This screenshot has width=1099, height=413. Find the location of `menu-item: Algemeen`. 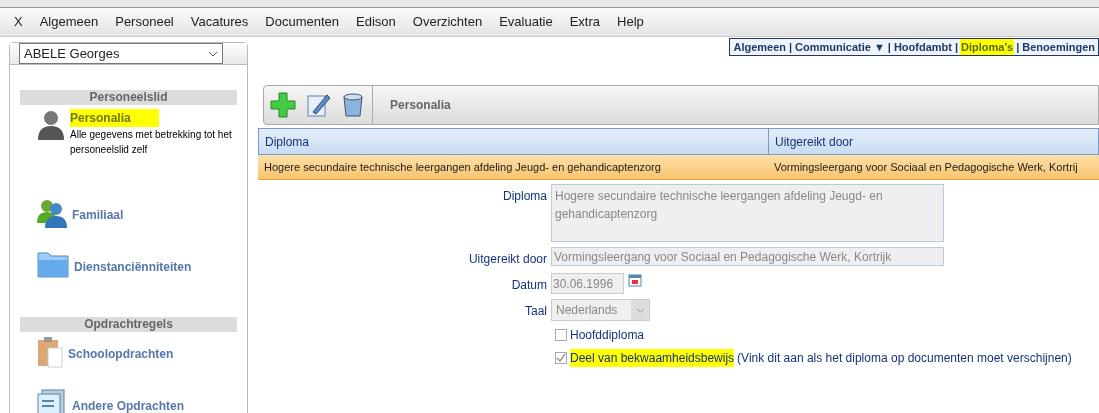

menu-item: Algemeen is located at coordinates (69, 22).